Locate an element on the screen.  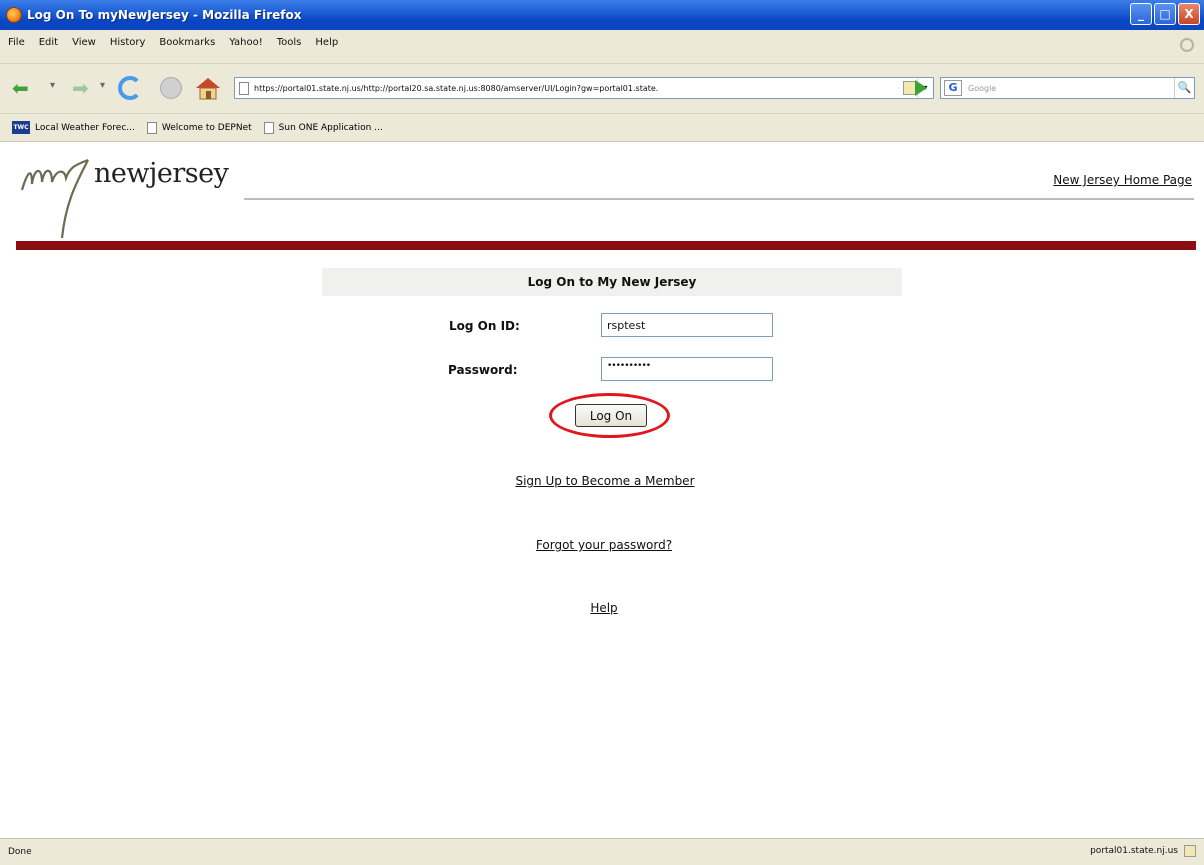
mynewjersey-logo: newjersey is located at coordinates (128, 195).